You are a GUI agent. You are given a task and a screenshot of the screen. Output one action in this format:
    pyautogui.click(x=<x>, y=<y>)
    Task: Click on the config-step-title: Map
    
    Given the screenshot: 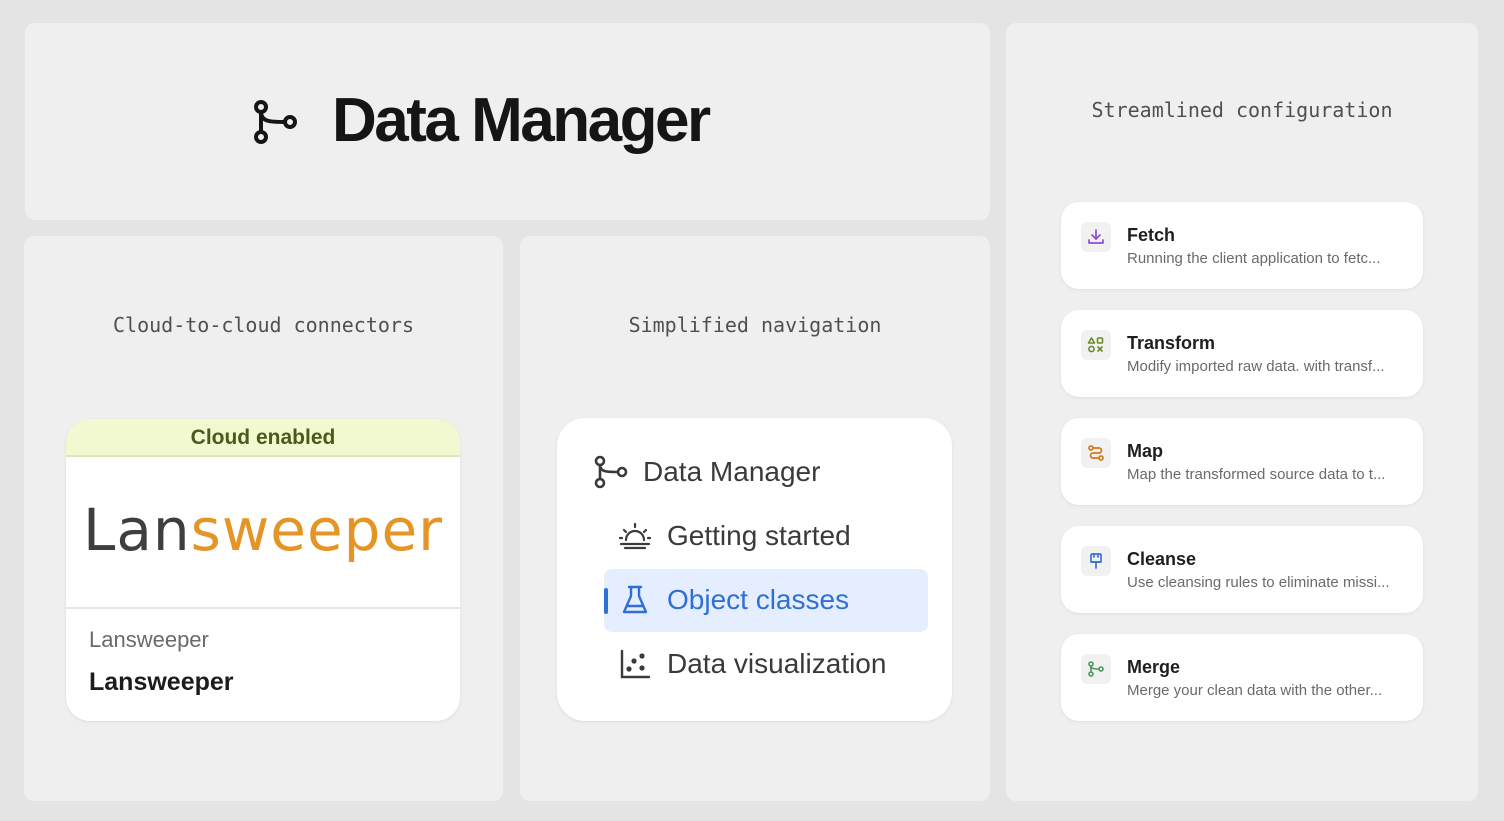 What is the action you would take?
    pyautogui.click(x=1145, y=451)
    